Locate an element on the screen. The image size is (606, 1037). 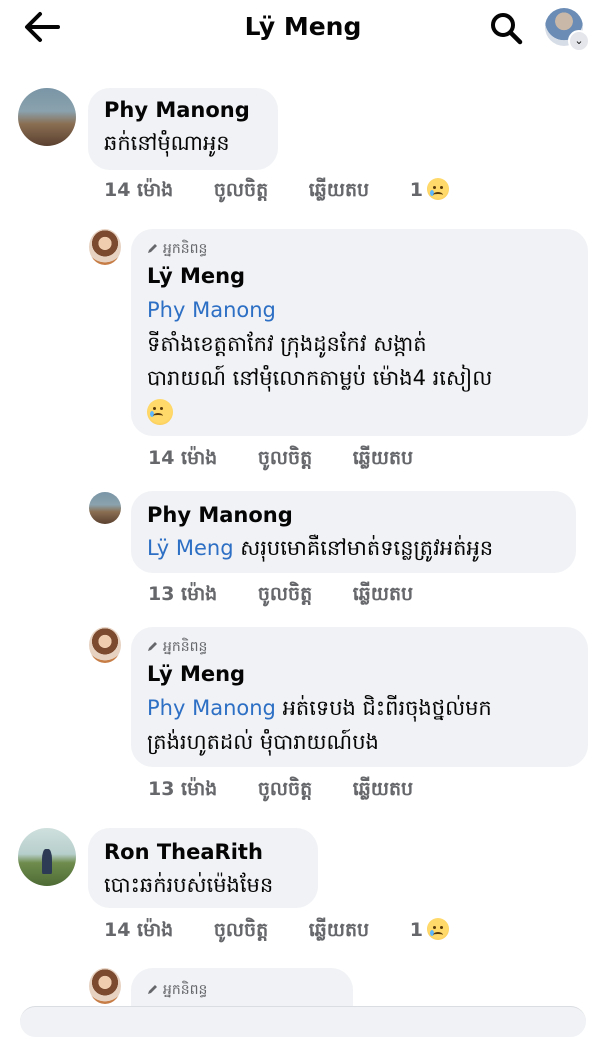
comment-text-line: ទីតាំងខេត្តតាកែវ ក្រុងដូនកែវ សង្កាត់ is located at coordinates (287, 344).